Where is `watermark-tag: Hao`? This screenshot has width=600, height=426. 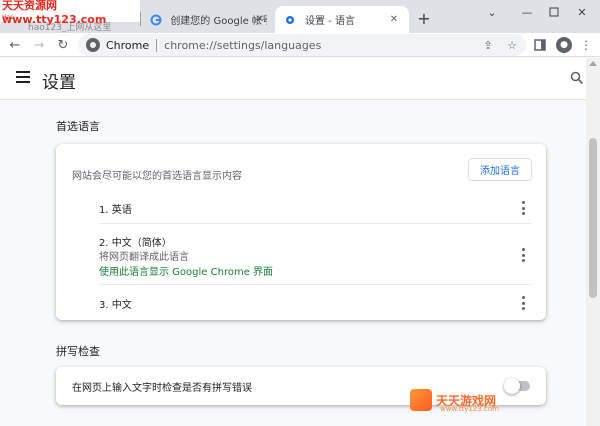
watermark-tag: Hao is located at coordinates (8, 17).